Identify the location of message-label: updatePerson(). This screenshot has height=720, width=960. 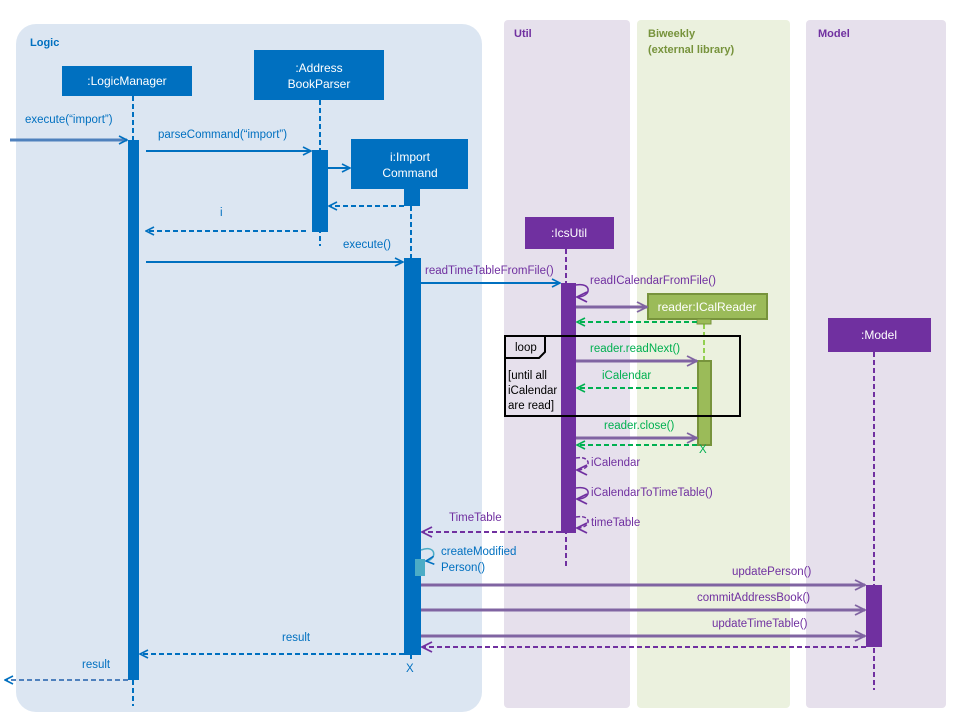
(771, 572).